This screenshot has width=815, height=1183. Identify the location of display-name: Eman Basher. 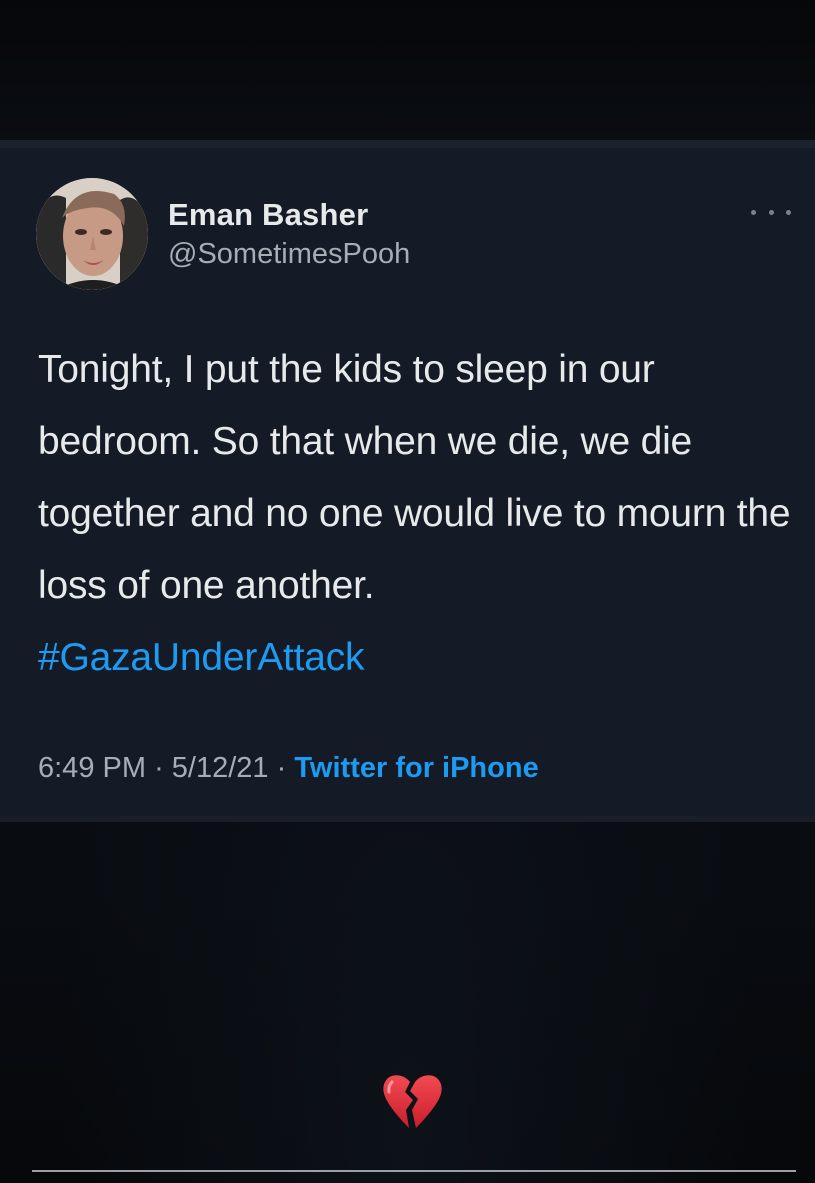
(289, 215).